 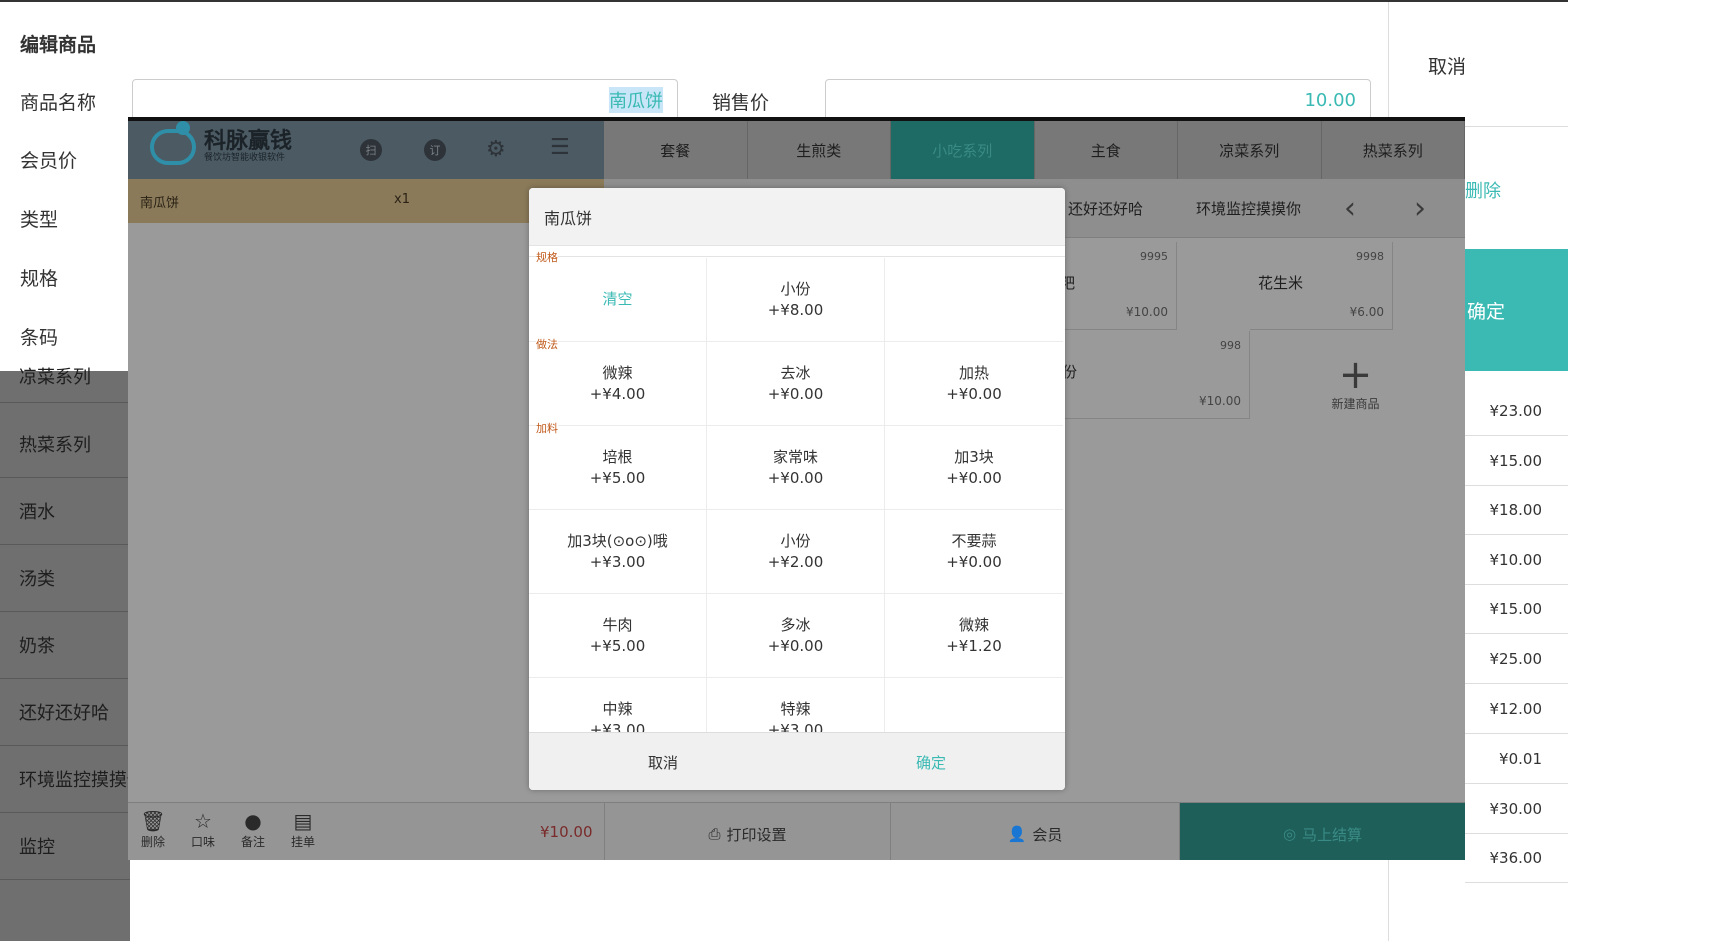 What do you see at coordinates (1516, 411) in the screenshot?
I see `price-cell: ¥23.00` at bounding box center [1516, 411].